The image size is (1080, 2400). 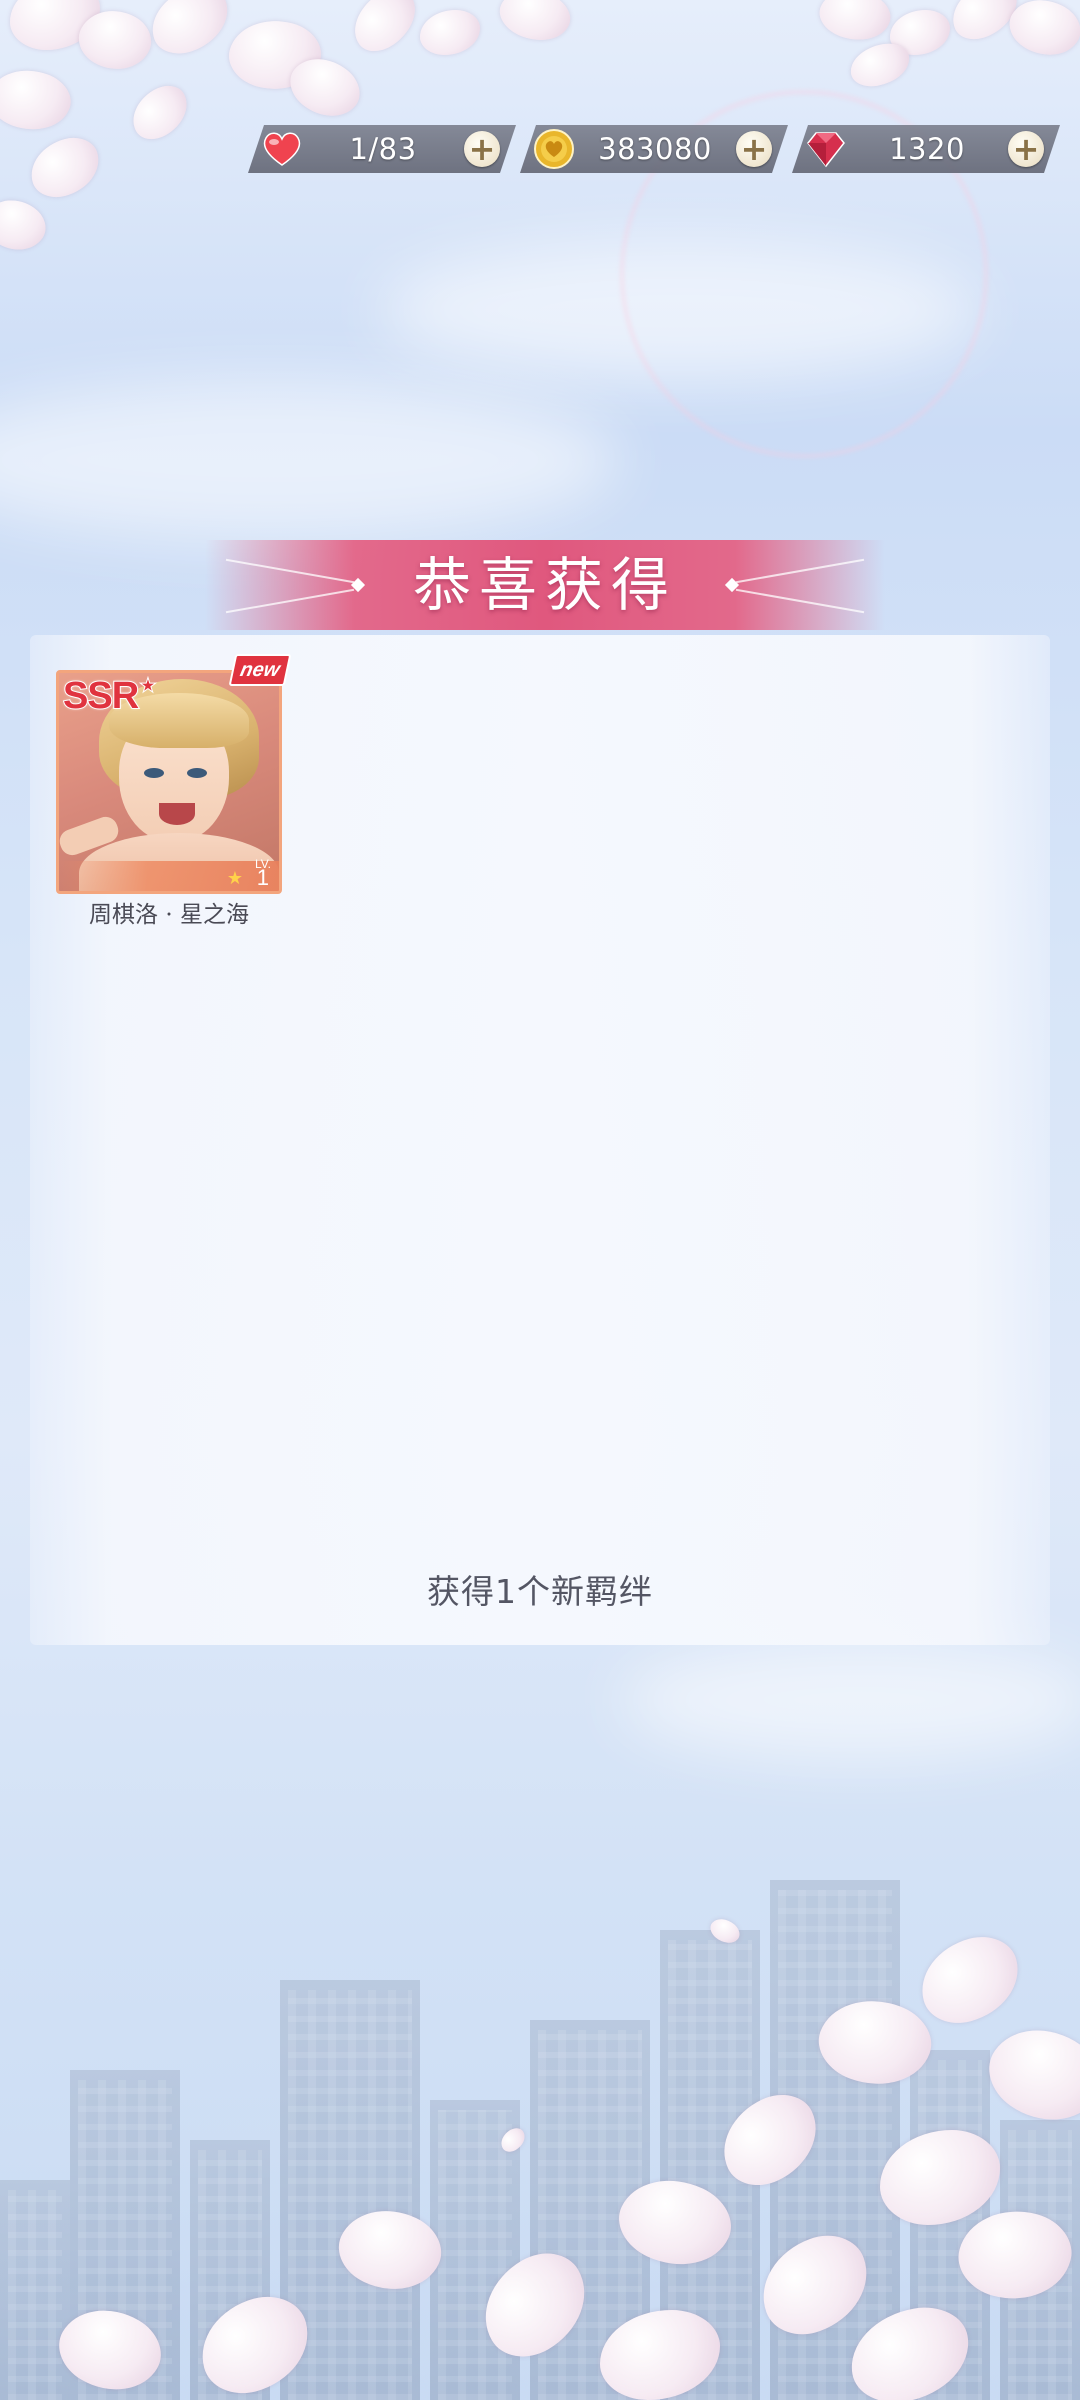 I want to click on character-card: SSR ★ ★ LV. 1, so click(x=169, y=782).